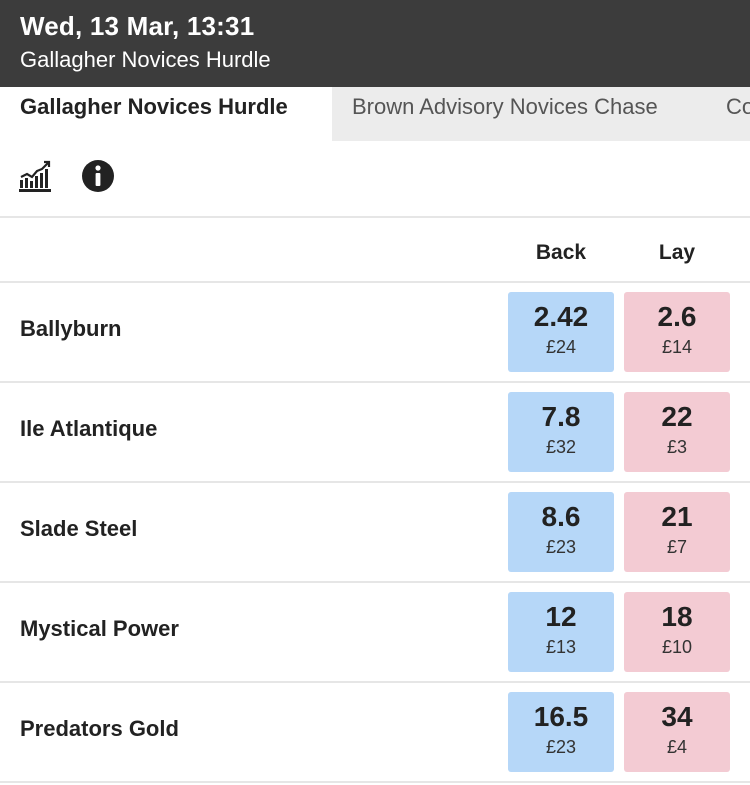 The height and width of the screenshot is (785, 750). Describe the element at coordinates (99, 628) in the screenshot. I see `runner-name: Mystical Power` at that location.